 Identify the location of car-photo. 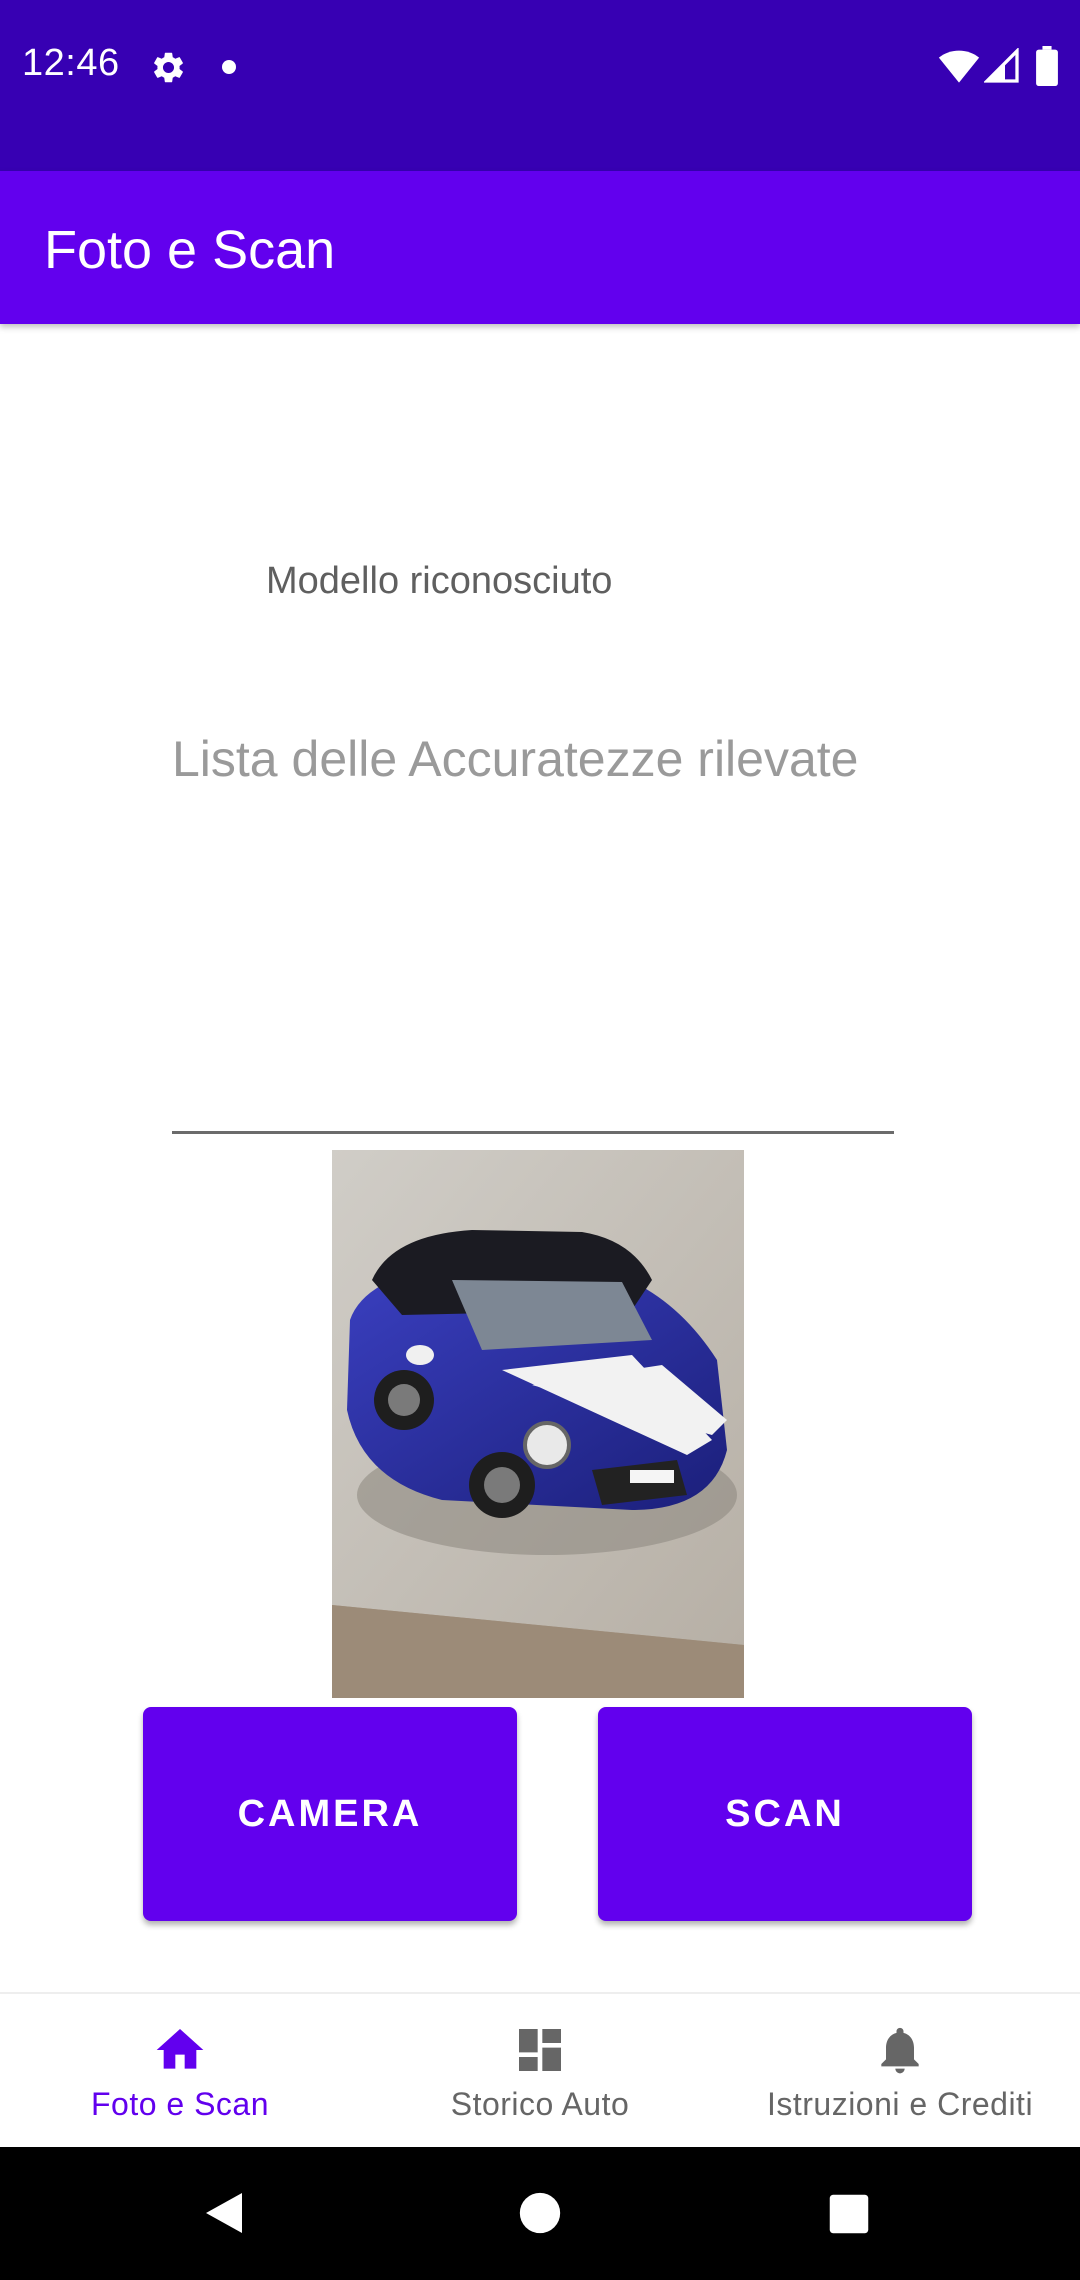
(538, 1424).